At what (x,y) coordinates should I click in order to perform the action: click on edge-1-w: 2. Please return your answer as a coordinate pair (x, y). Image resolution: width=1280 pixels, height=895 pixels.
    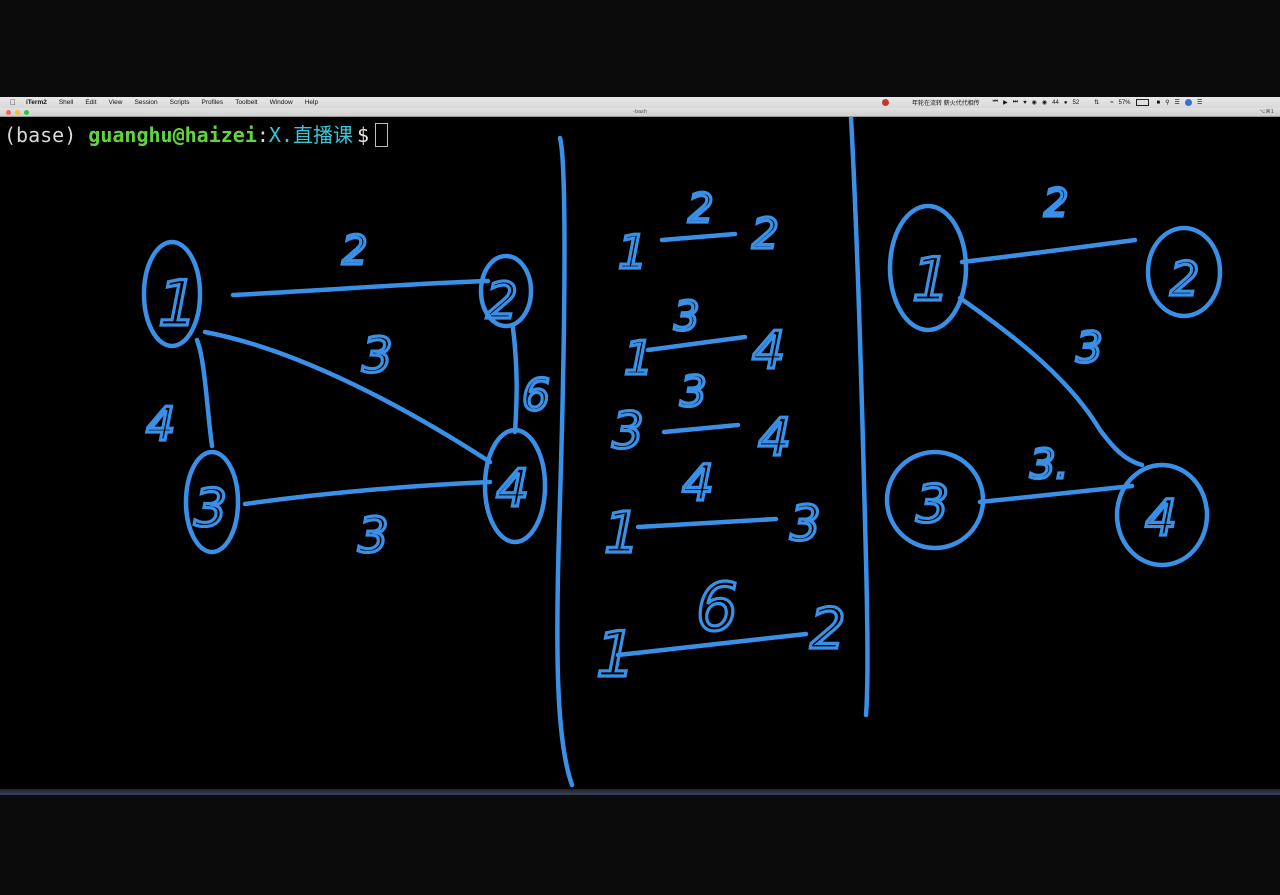
    Looking at the image, I should click on (700, 209).